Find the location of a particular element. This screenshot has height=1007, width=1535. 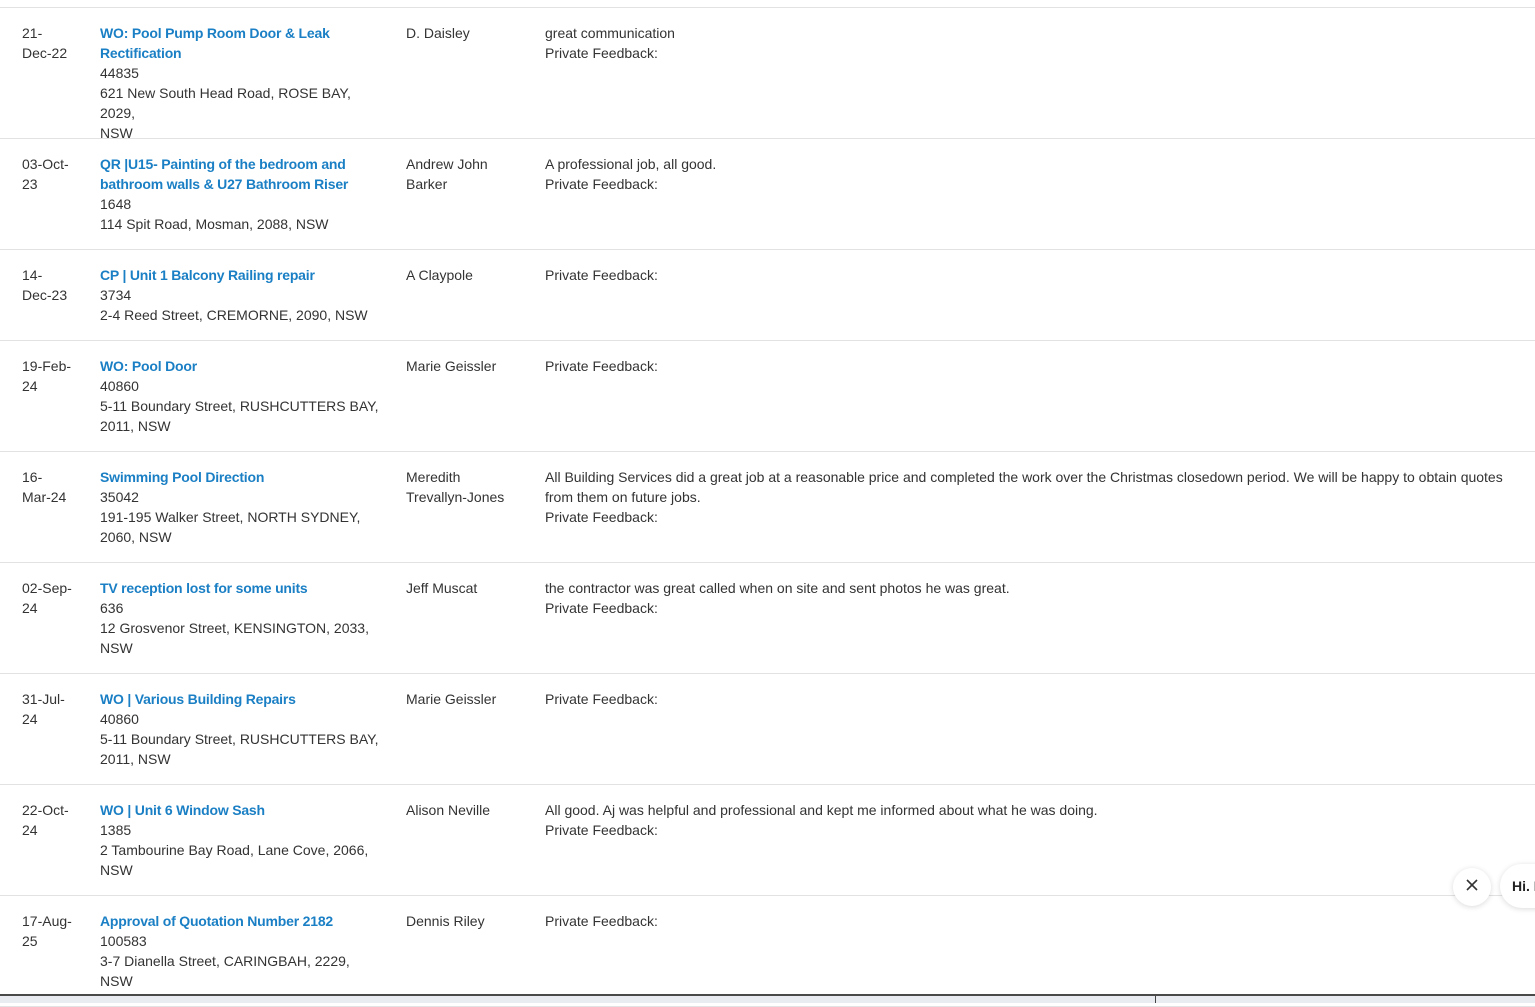

close-icon is located at coordinates (1472, 887).